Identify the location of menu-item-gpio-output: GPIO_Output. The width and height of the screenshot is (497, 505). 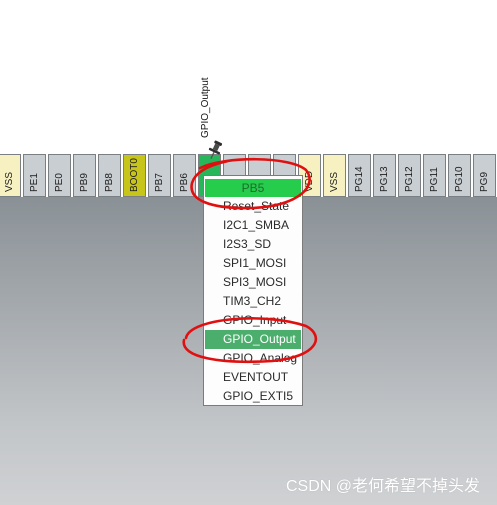
(253, 339).